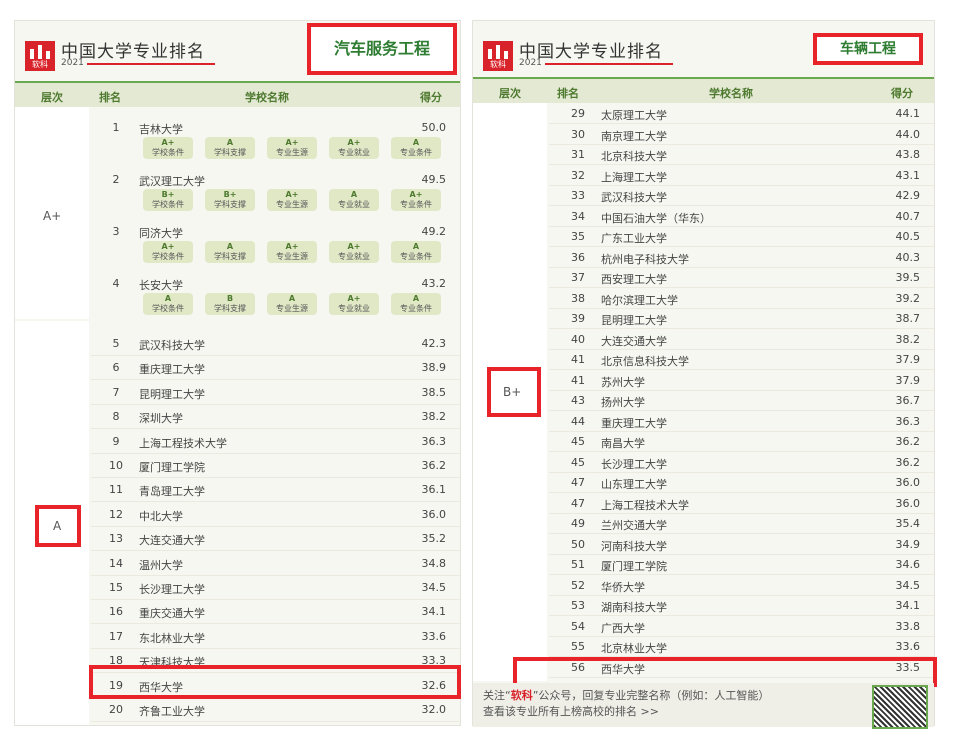  Describe the element at coordinates (578, 277) in the screenshot. I see `rank: 37` at that location.